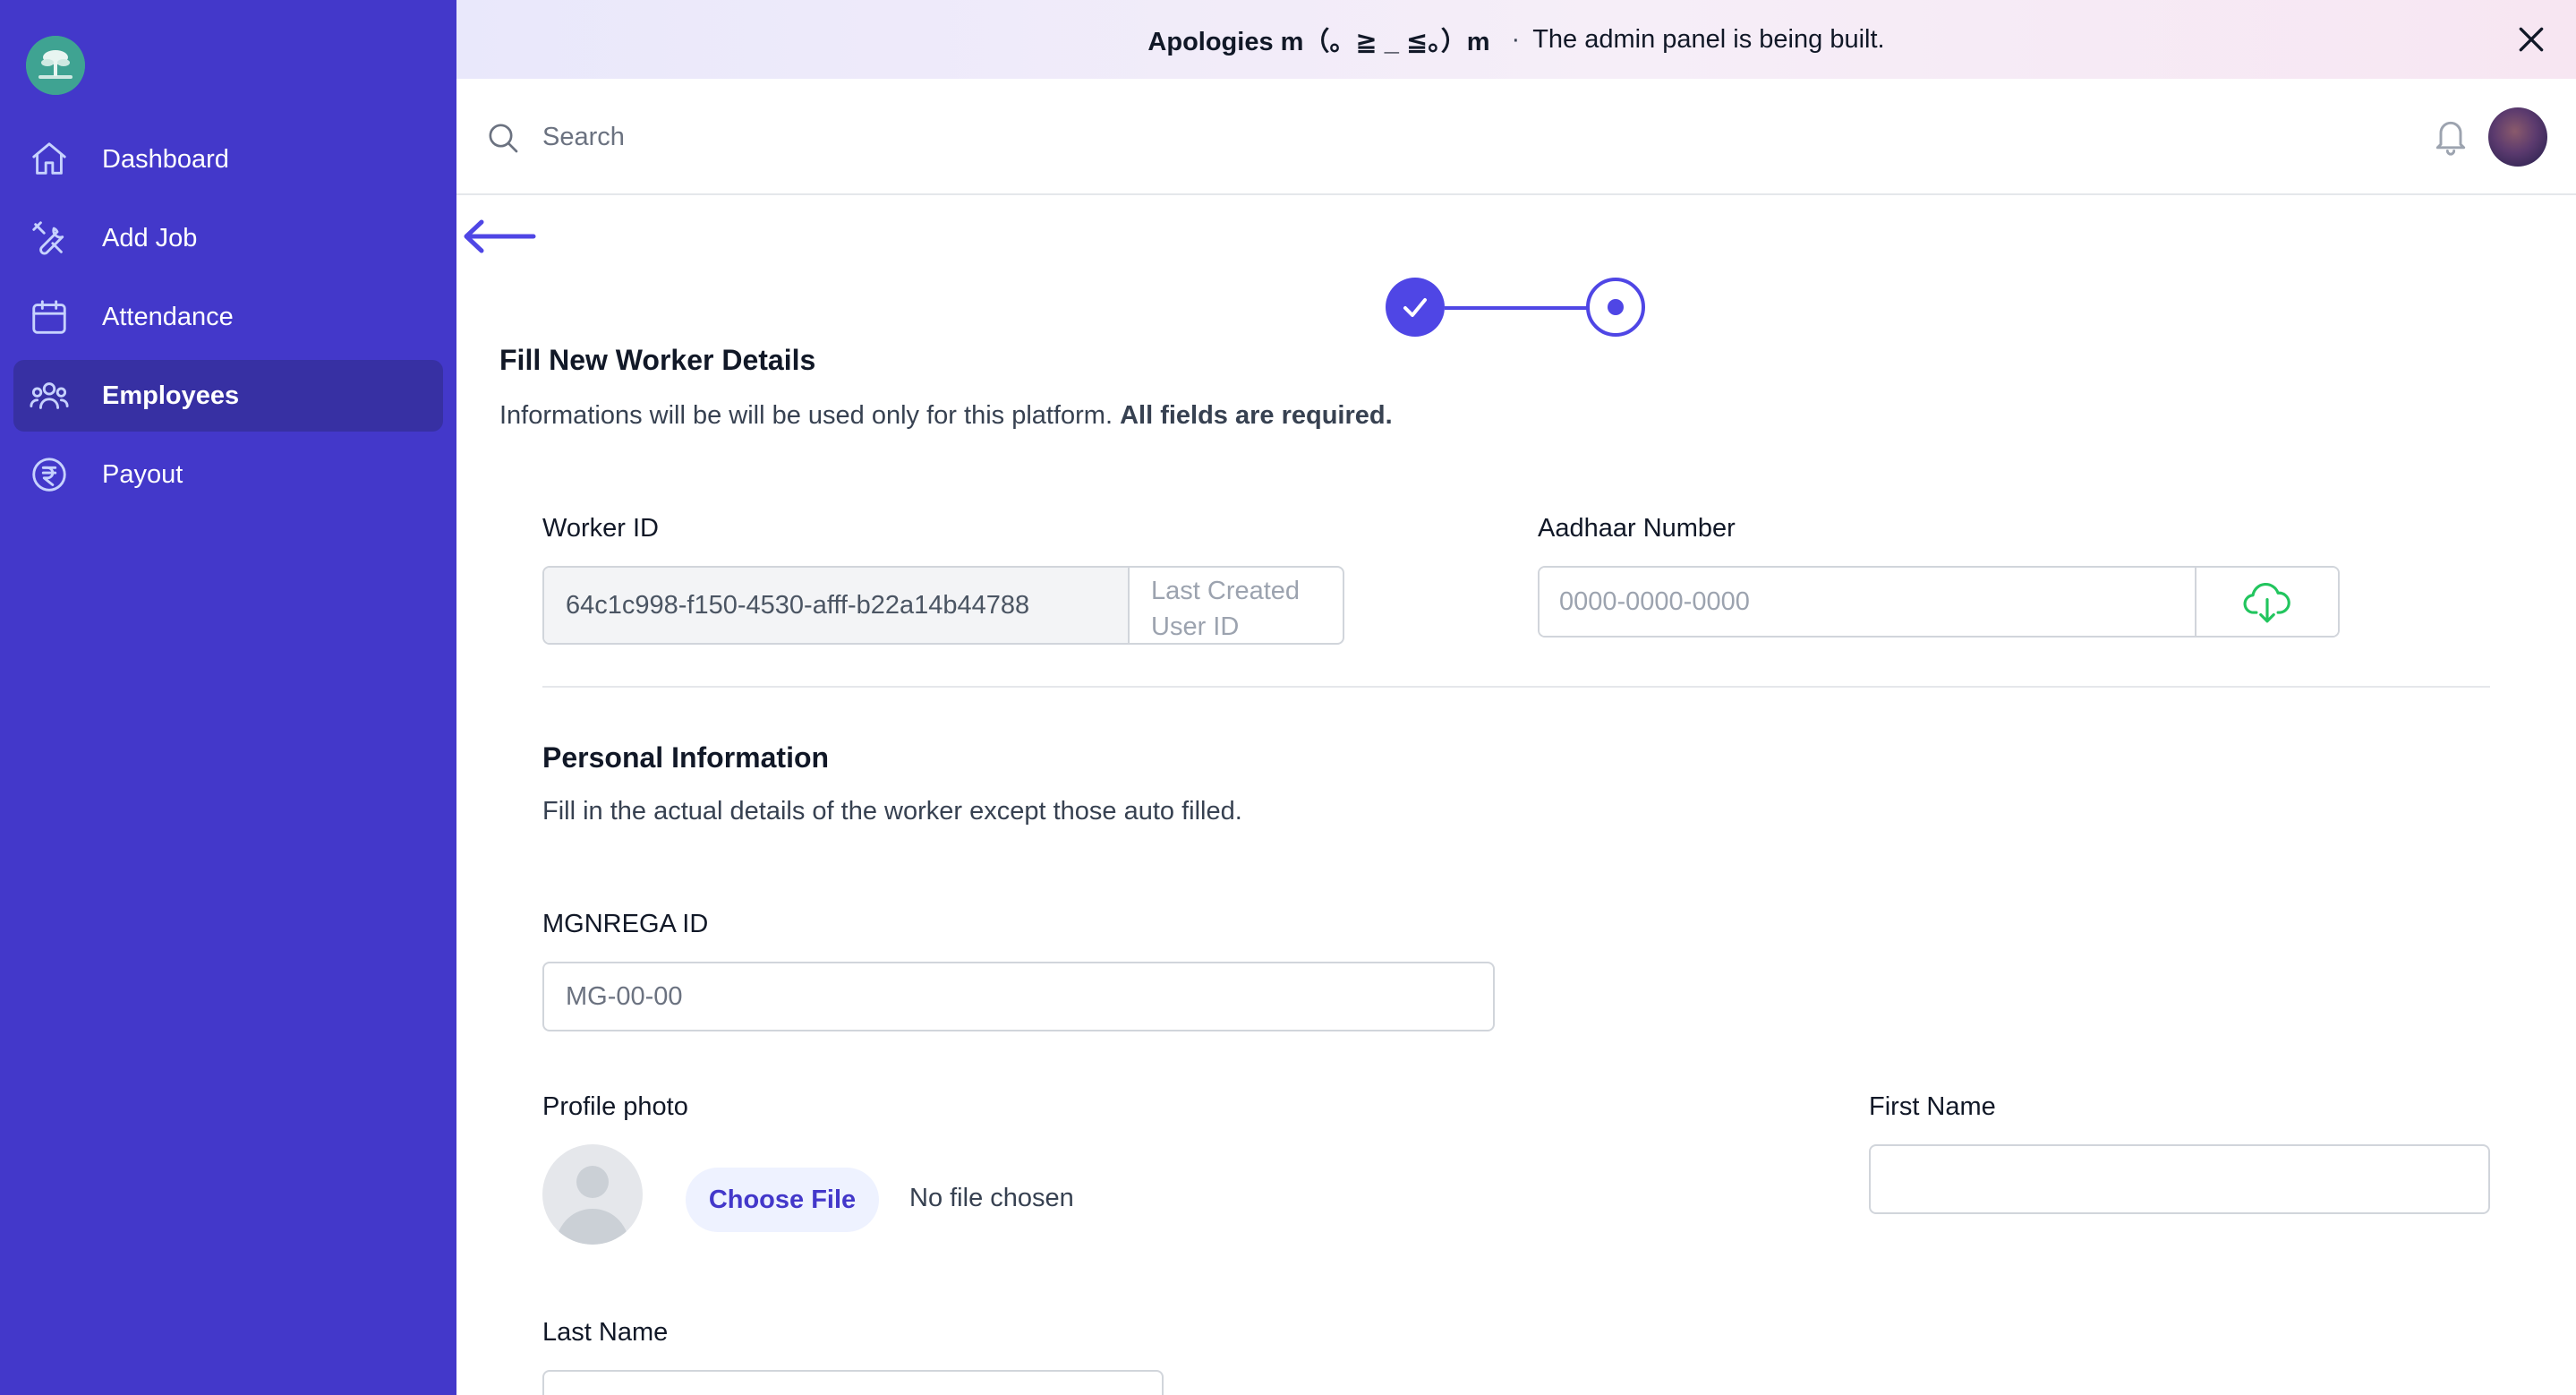 This screenshot has width=2576, height=1395. I want to click on upload-button, so click(2267, 602).